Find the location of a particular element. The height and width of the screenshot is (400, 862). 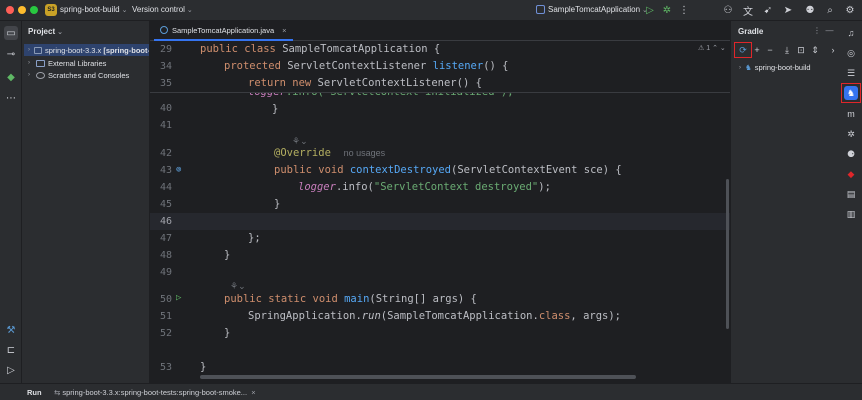

structure-icon: ⊏ is located at coordinates (11, 350).